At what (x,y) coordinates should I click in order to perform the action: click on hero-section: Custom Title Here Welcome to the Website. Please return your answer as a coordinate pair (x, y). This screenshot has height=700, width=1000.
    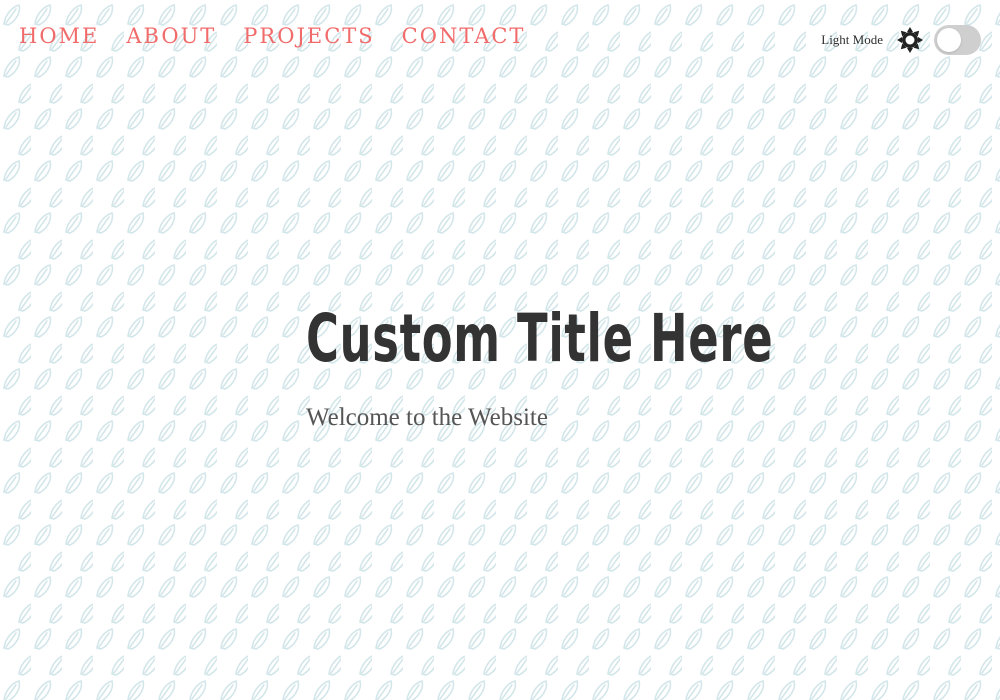
    Looking at the image, I should click on (649, 363).